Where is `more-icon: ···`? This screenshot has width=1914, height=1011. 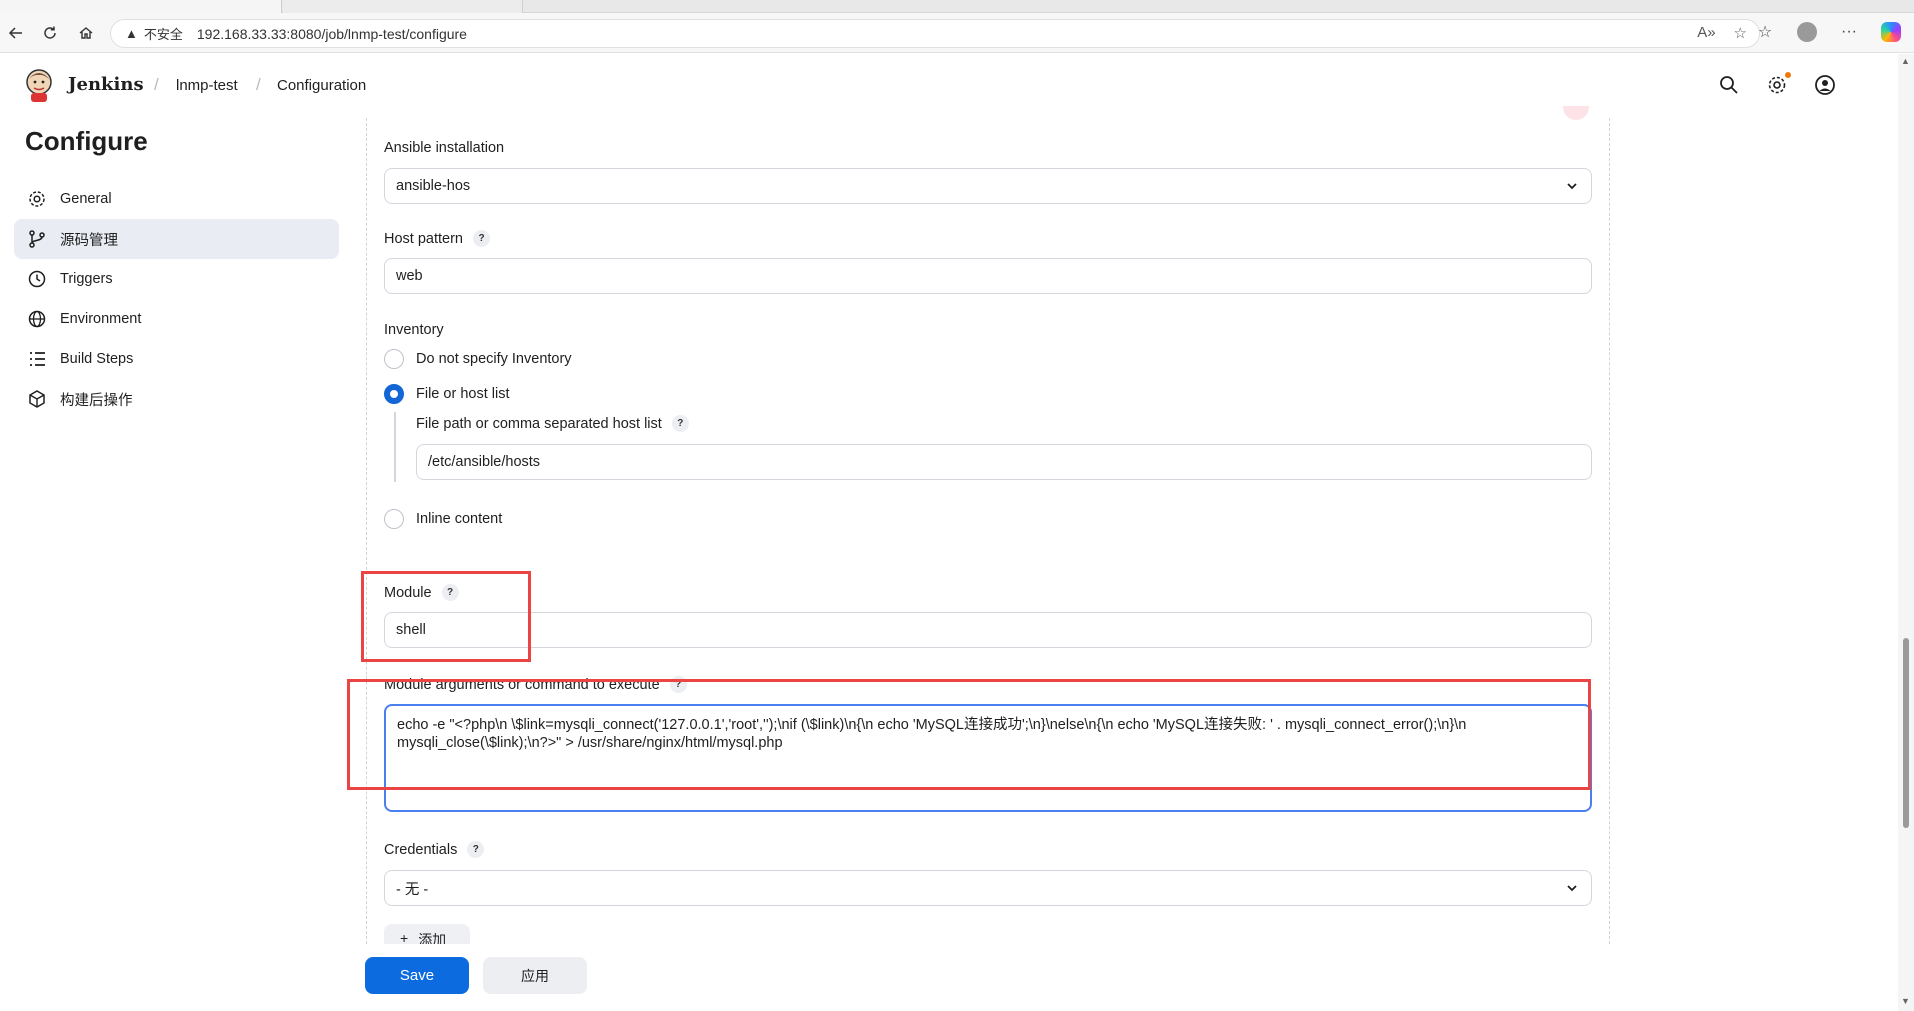 more-icon: ··· is located at coordinates (1849, 32).